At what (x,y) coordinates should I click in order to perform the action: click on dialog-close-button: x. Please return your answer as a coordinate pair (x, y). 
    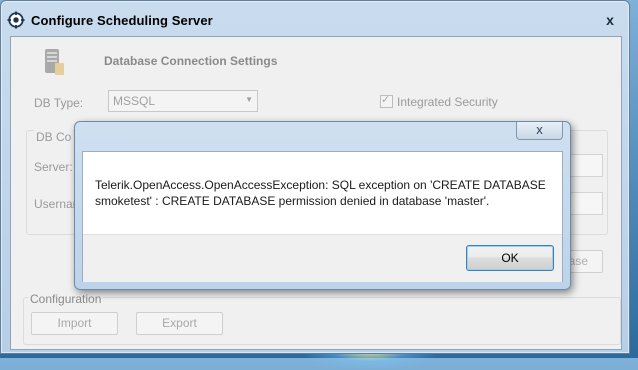
    Looking at the image, I should click on (539, 131).